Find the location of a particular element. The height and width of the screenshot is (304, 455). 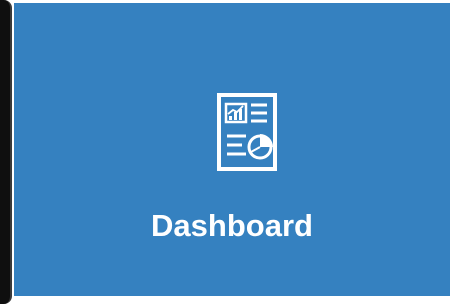

left-panel-edge is located at coordinates (6, 152).